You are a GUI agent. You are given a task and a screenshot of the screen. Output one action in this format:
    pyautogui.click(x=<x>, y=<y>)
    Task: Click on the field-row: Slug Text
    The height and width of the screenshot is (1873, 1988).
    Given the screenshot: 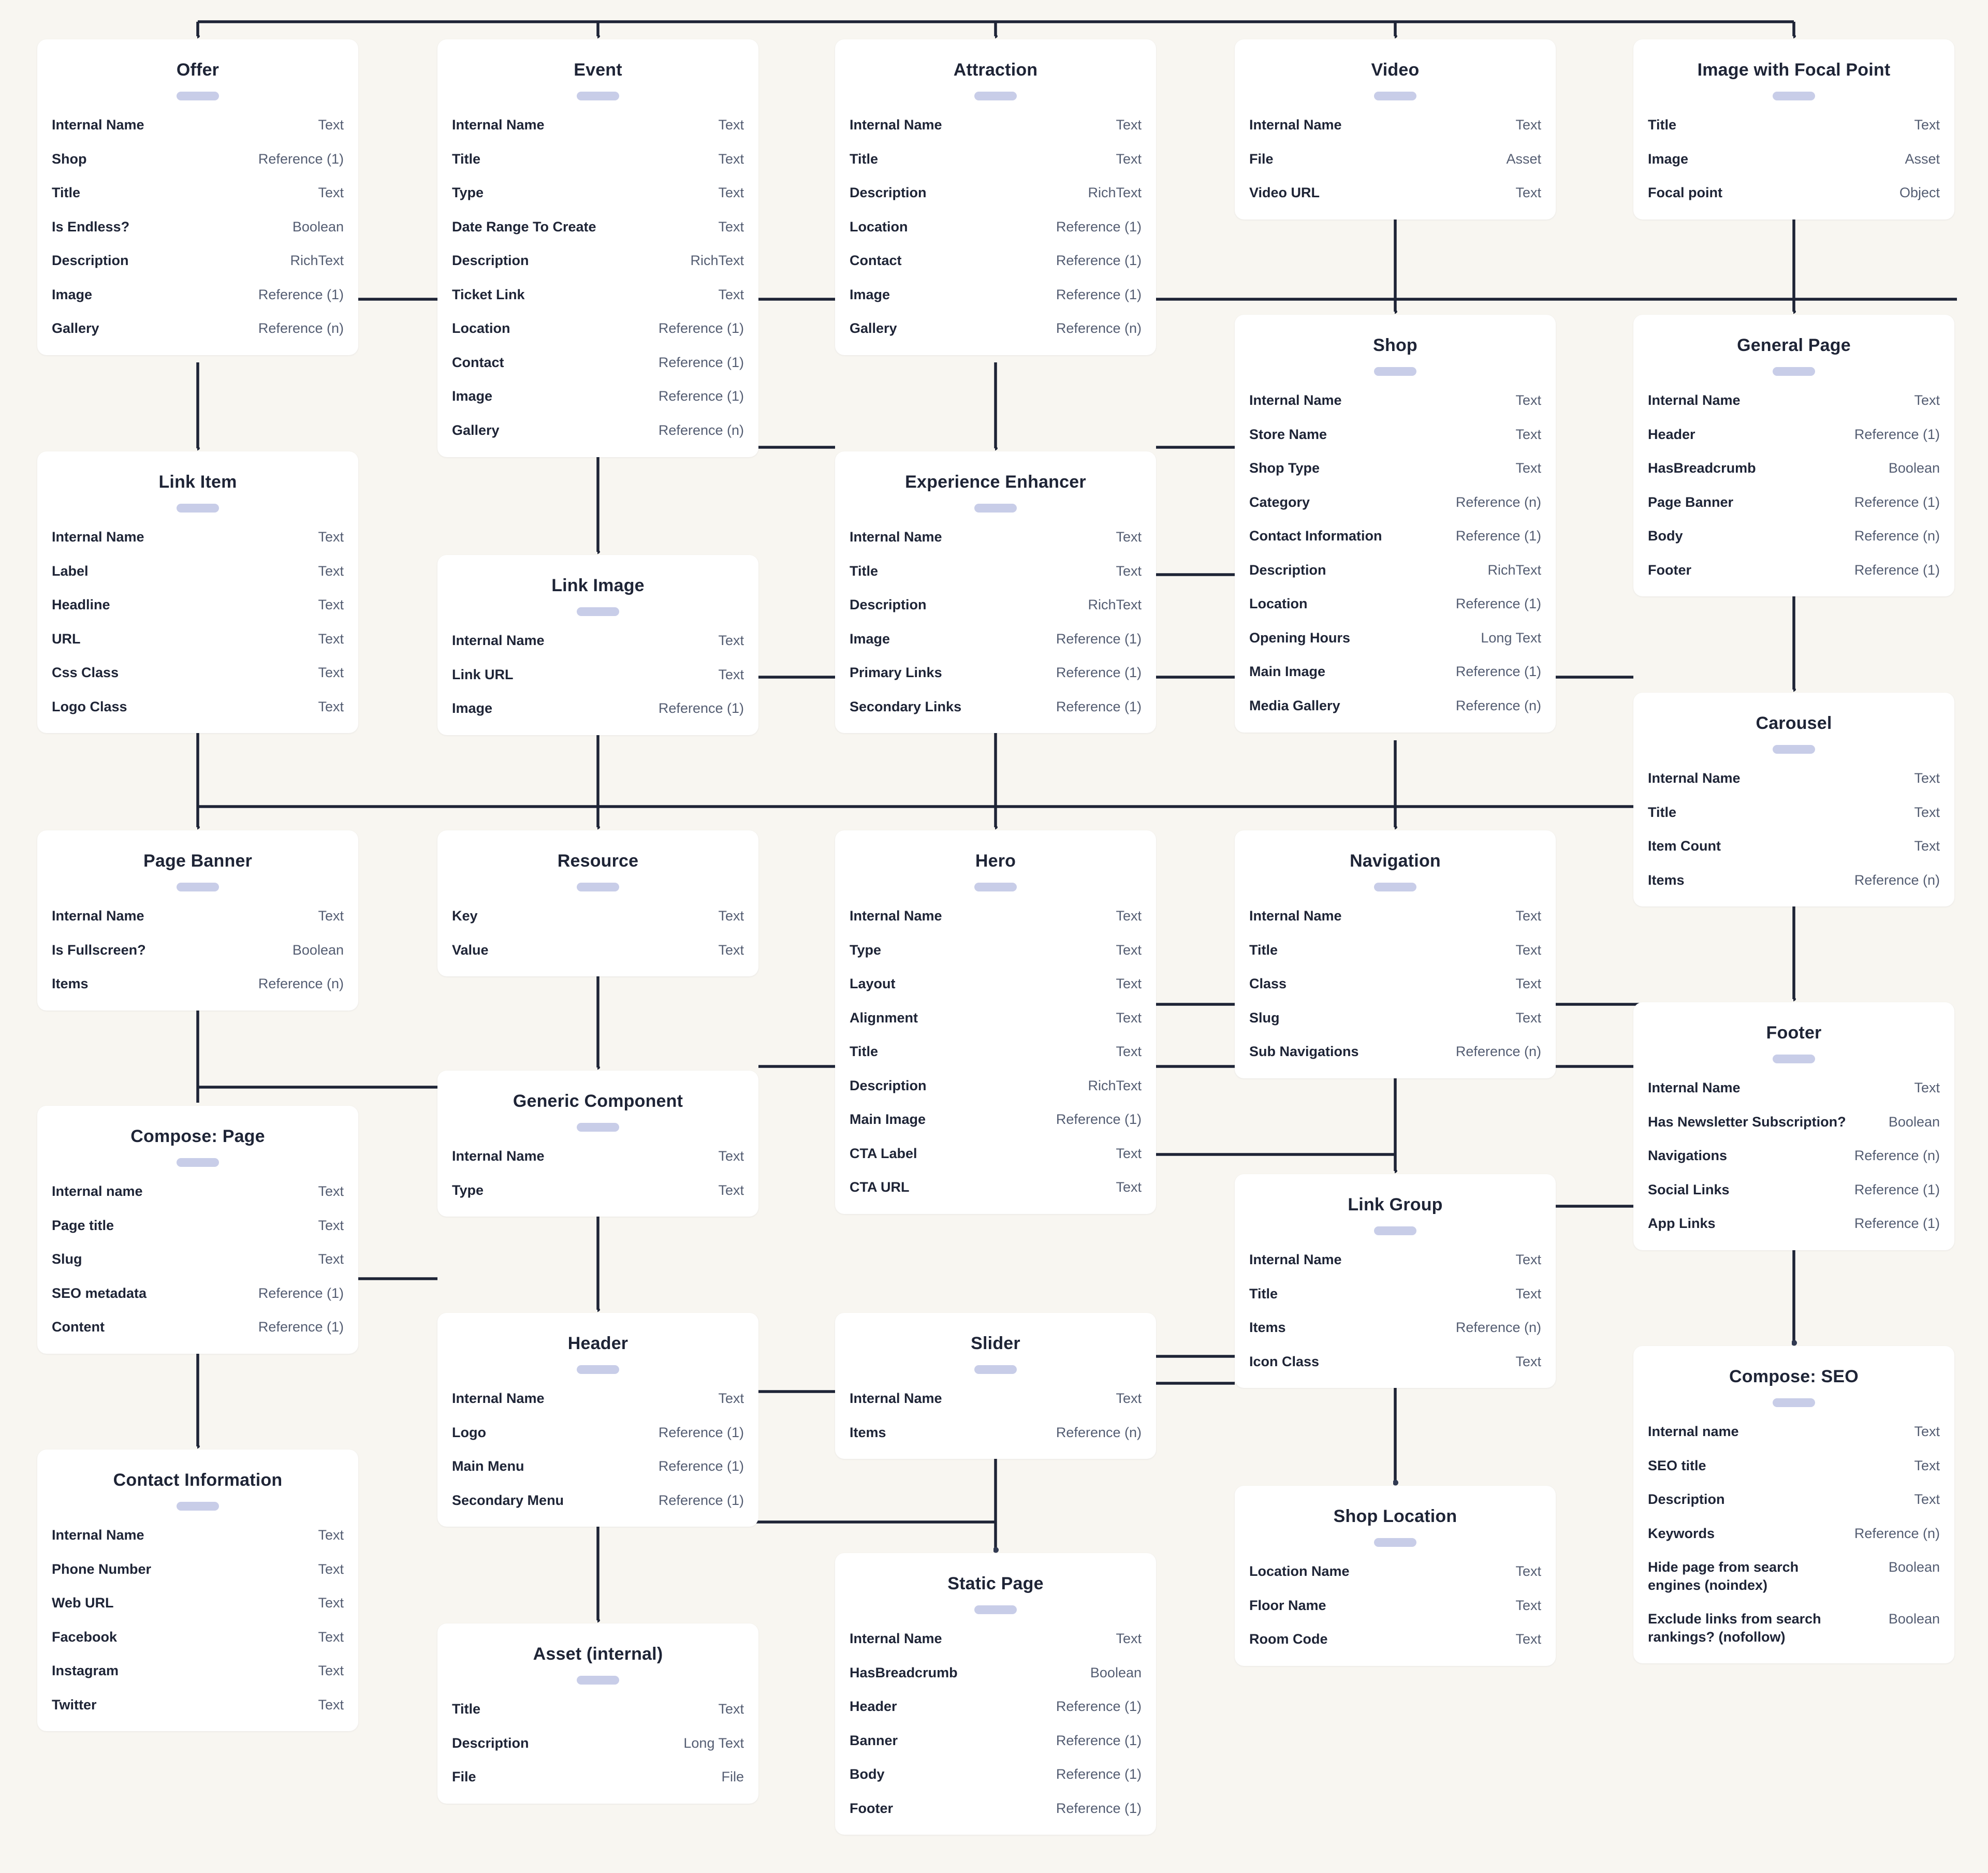 What is the action you would take?
    pyautogui.click(x=1395, y=1018)
    